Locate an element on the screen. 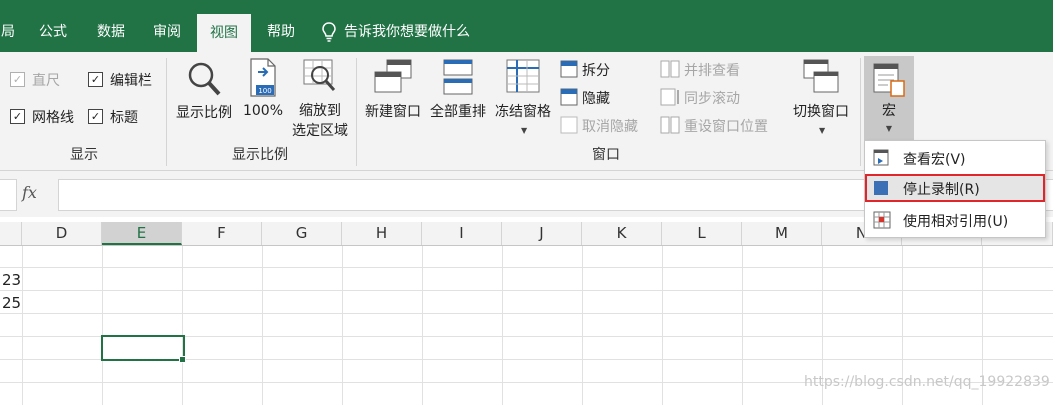 Image resolution: width=1053 pixels, height=405 pixels. view-macros-label: 查看宏(V) is located at coordinates (934, 160).